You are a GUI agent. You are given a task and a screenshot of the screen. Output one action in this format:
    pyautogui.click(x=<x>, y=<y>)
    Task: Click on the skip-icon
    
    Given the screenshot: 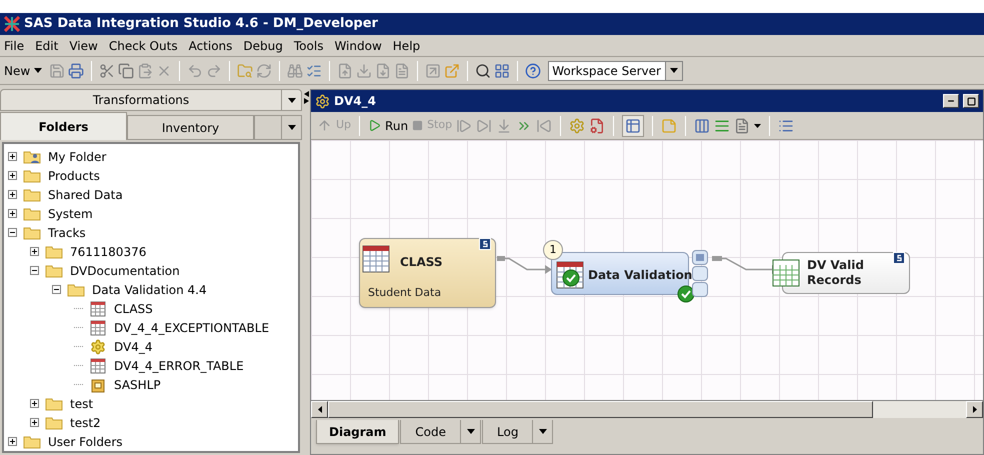 What is the action you would take?
    pyautogui.click(x=484, y=126)
    